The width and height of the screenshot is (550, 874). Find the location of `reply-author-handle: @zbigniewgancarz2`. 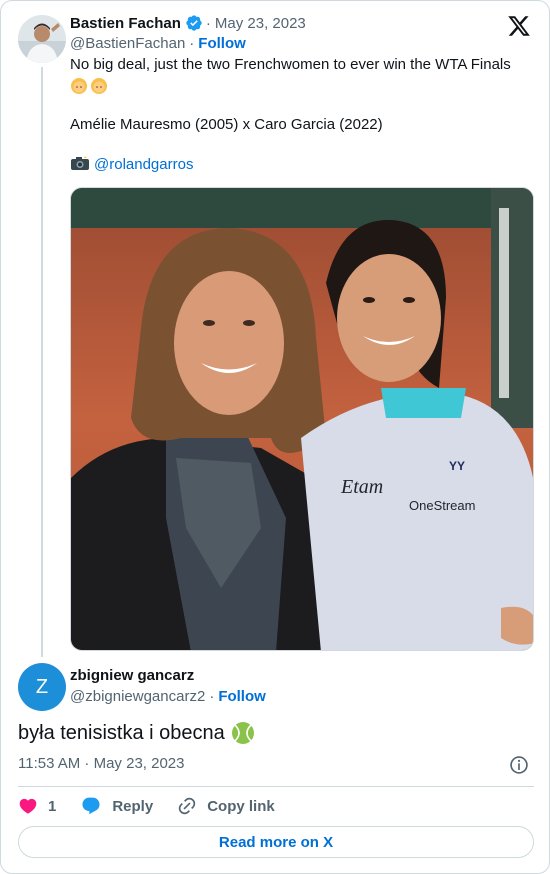

reply-author-handle: @zbigniewgancarz2 is located at coordinates (137, 696).